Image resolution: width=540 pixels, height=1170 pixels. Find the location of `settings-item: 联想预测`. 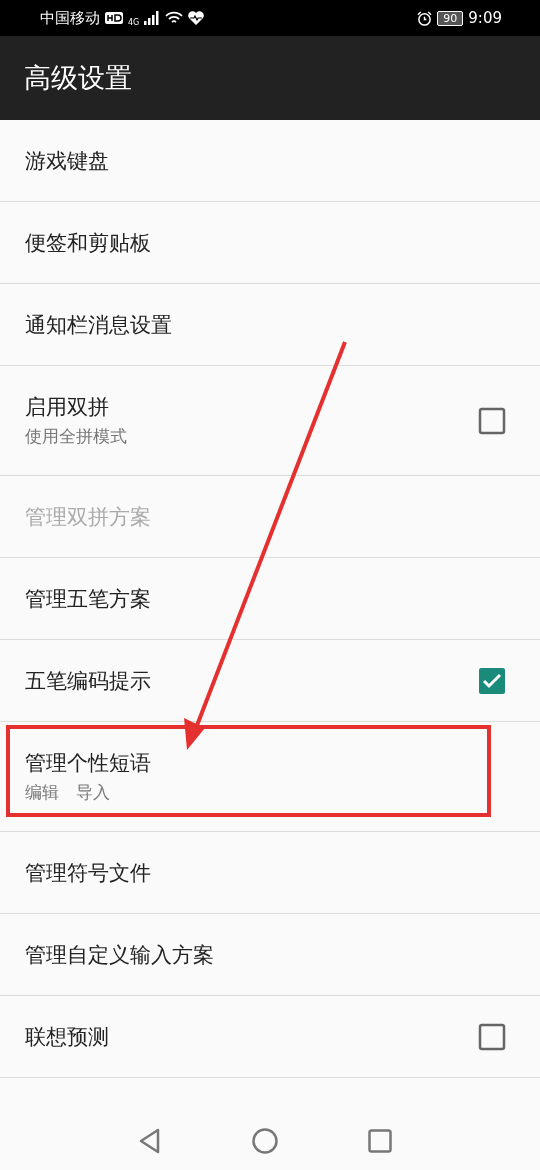

settings-item: 联想预测 is located at coordinates (270, 1037).